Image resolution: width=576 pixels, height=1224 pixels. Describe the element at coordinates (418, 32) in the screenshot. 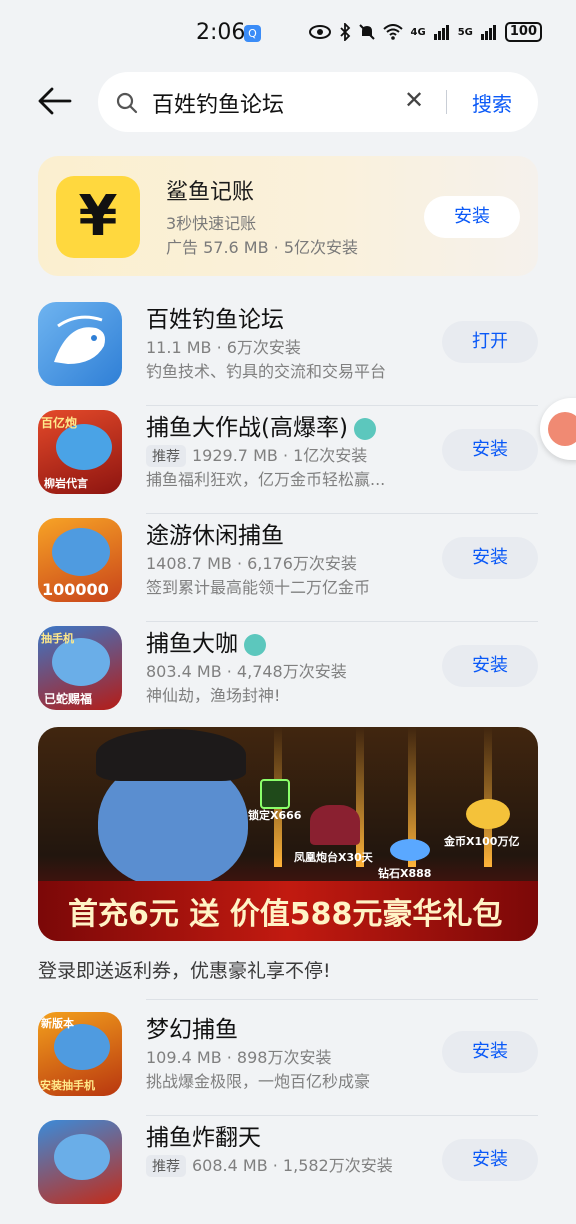

I see `network-4g-label: 4G` at that location.